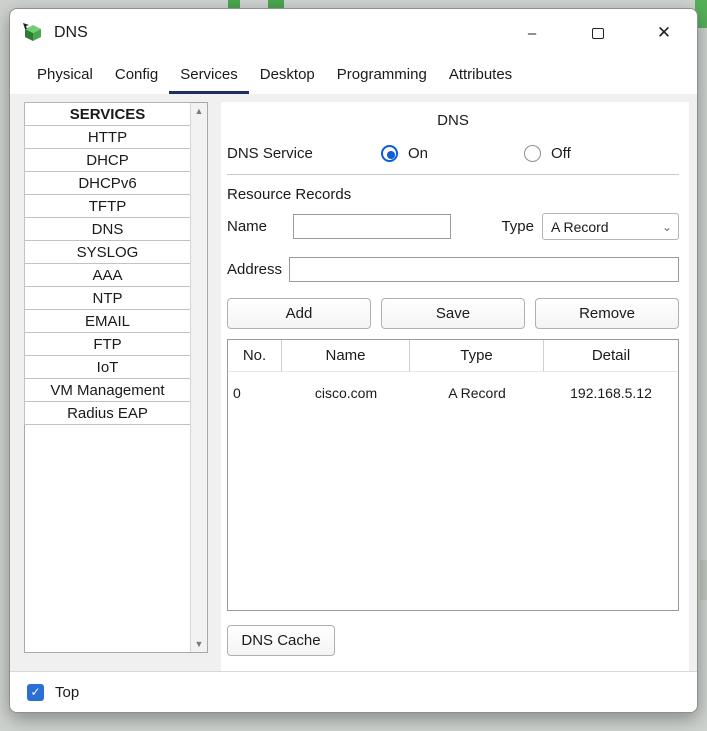 The width and height of the screenshot is (707, 731). I want to click on tab-physical: Physical, so click(65, 75).